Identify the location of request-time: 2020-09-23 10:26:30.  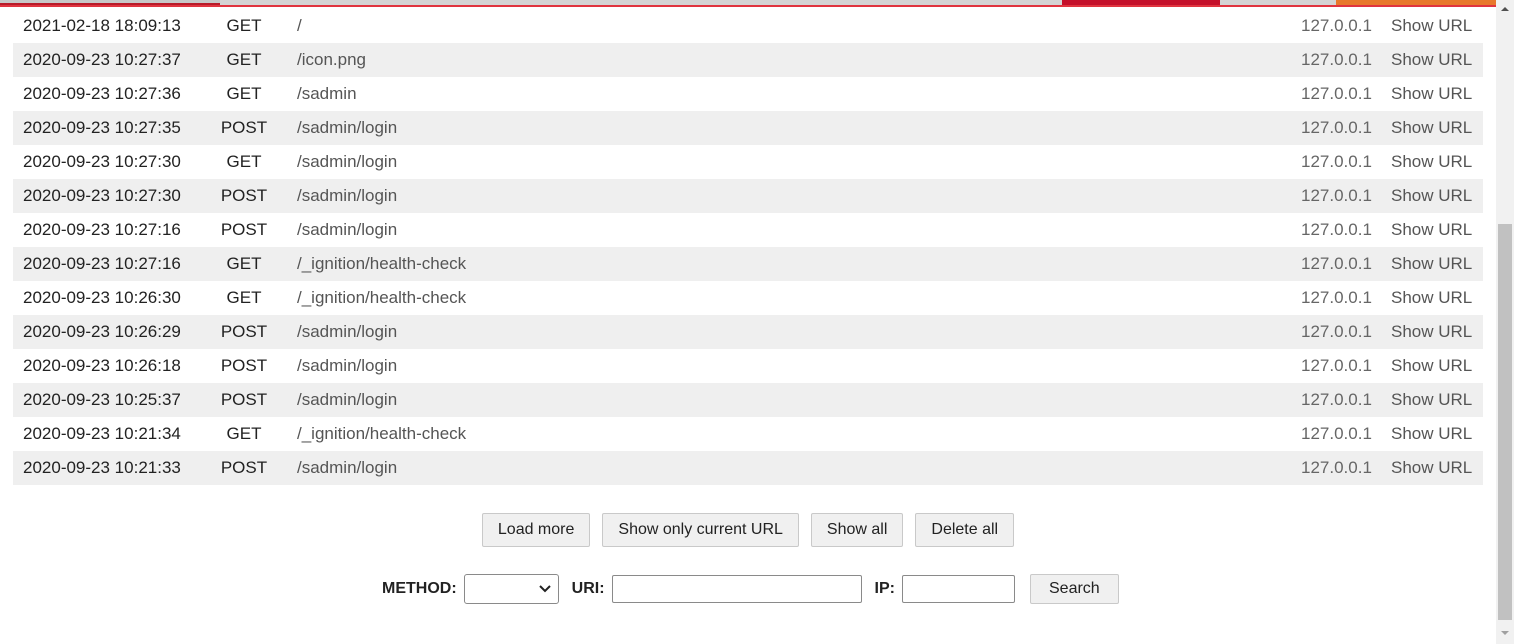
(102, 297).